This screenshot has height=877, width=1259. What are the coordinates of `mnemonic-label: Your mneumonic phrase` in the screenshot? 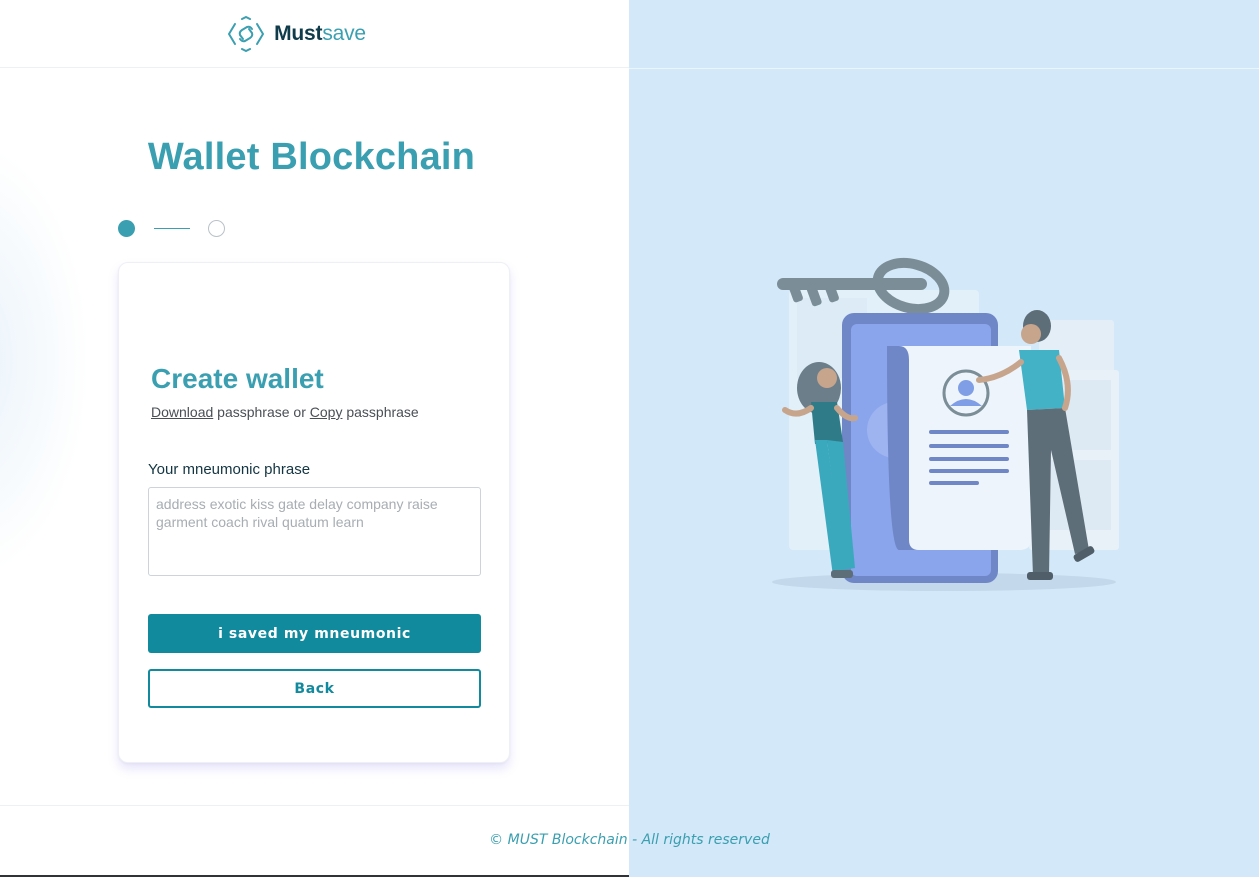 It's located at (229, 469).